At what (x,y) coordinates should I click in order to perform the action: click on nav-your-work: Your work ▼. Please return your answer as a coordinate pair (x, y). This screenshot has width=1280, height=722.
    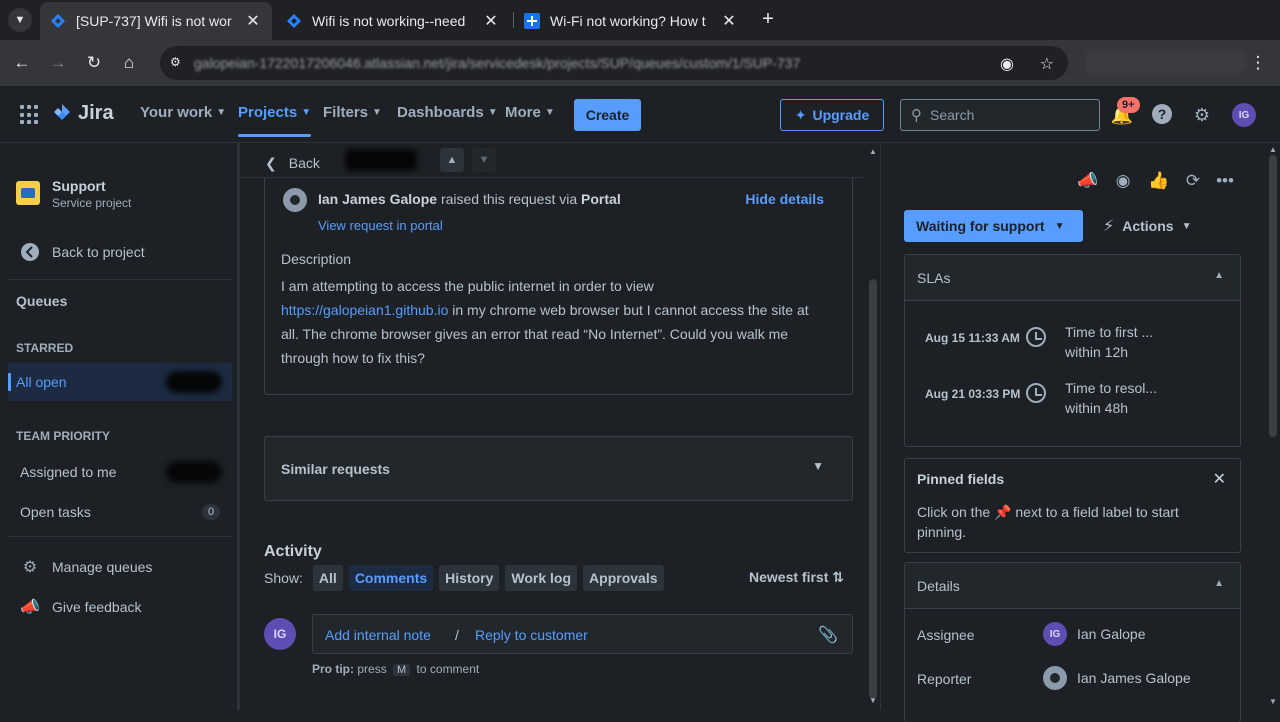
    Looking at the image, I should click on (183, 112).